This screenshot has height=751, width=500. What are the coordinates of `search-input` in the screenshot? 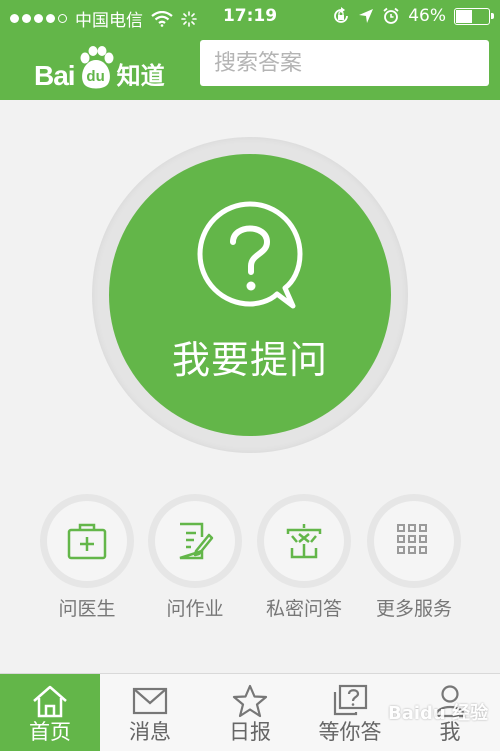 It's located at (344, 63).